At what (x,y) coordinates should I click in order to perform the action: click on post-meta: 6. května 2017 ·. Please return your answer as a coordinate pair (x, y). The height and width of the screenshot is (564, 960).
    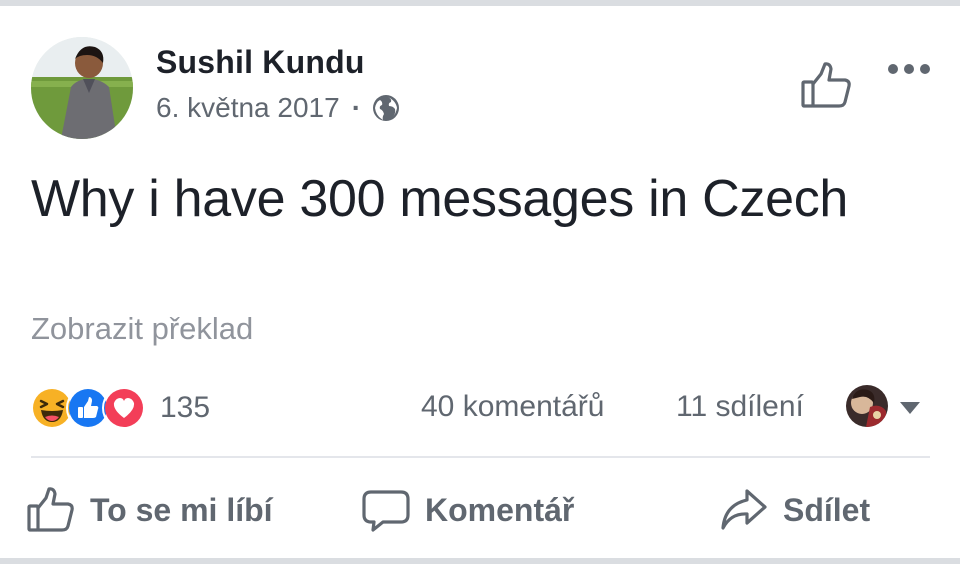
    Looking at the image, I should click on (278, 108).